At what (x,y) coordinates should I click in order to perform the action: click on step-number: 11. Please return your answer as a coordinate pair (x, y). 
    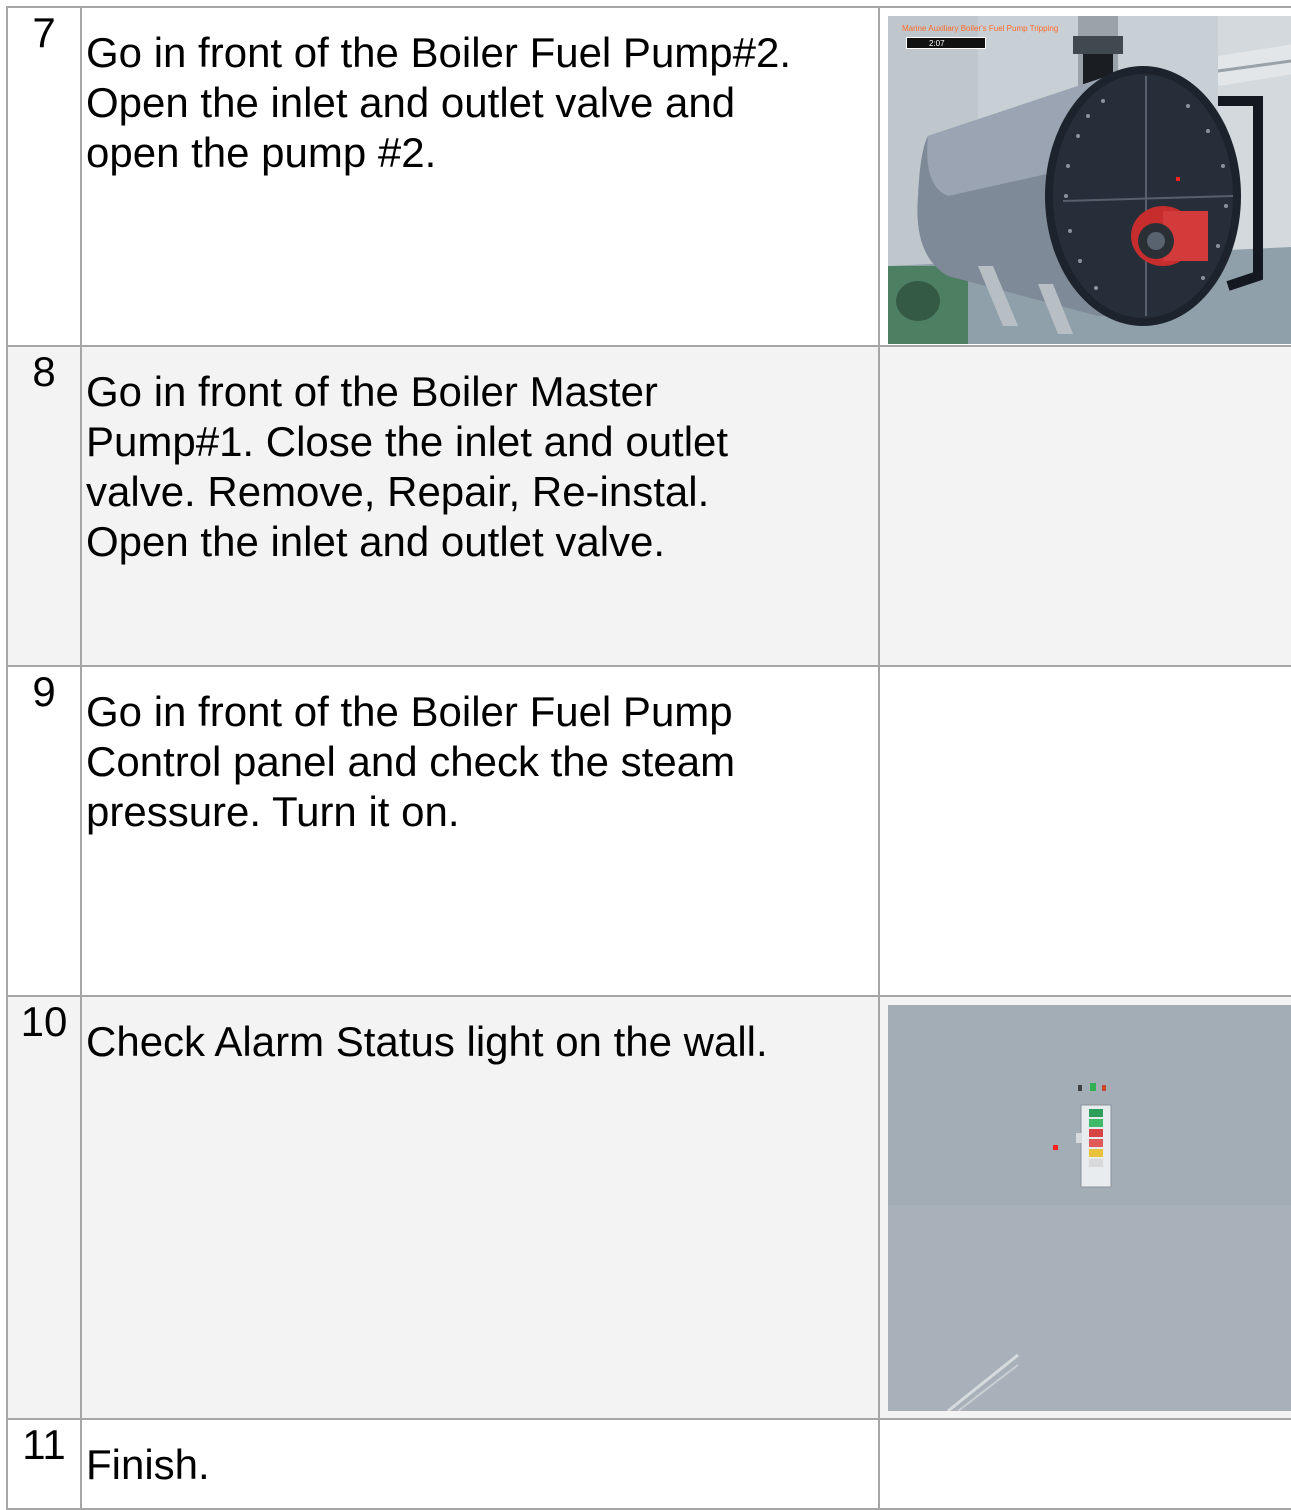
    Looking at the image, I should click on (44, 1464).